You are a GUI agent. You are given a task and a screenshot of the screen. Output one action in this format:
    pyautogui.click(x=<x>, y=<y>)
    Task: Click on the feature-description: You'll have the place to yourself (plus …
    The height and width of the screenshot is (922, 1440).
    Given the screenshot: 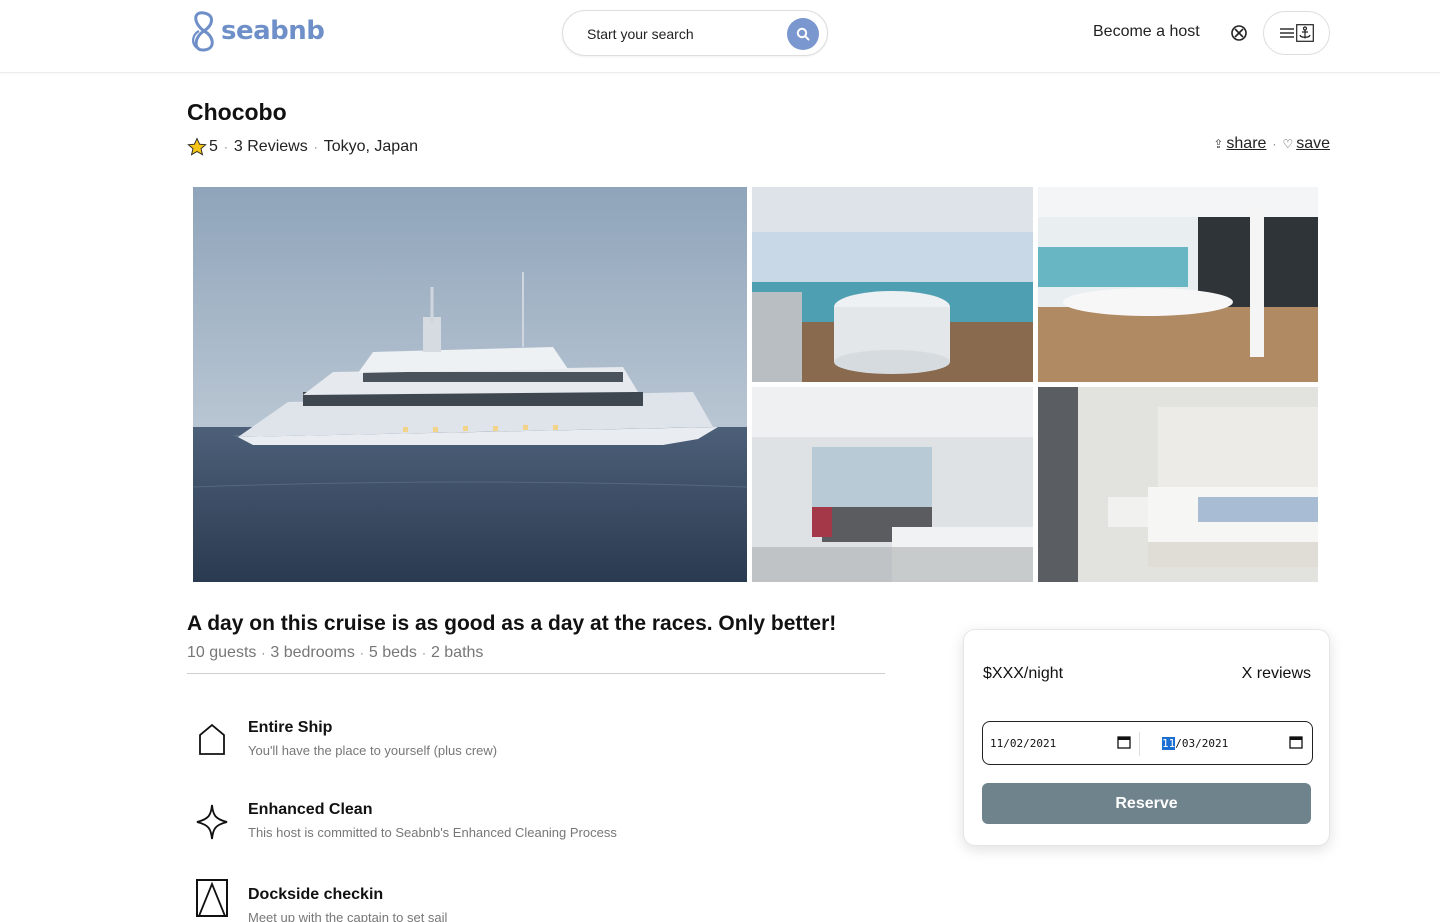 What is the action you would take?
    pyautogui.click(x=373, y=750)
    